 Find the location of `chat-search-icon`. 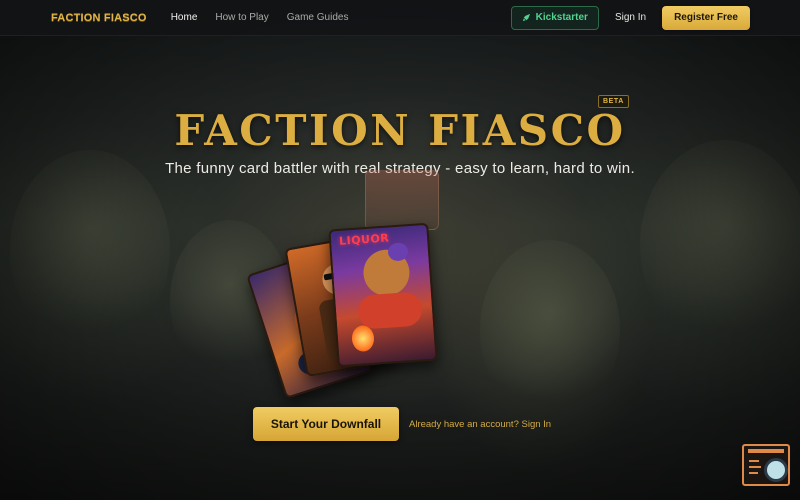

chat-search-icon is located at coordinates (766, 465).